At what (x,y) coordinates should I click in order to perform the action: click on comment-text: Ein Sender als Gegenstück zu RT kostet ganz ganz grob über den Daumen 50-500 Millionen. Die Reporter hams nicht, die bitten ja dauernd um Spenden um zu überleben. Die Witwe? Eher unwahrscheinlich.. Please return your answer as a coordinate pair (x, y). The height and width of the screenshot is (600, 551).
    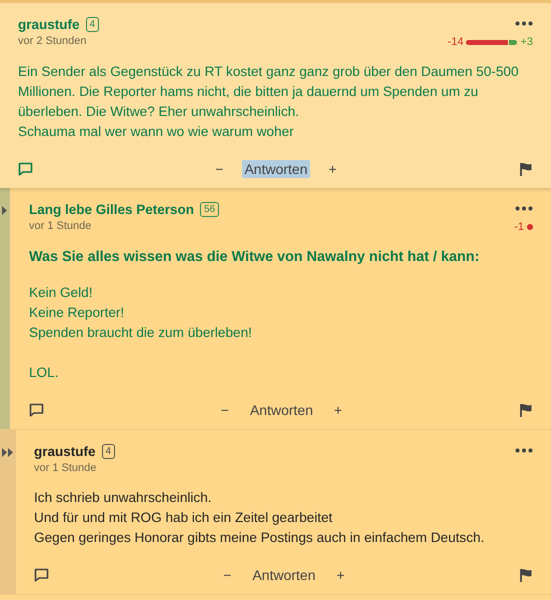
    Looking at the image, I should click on (269, 92).